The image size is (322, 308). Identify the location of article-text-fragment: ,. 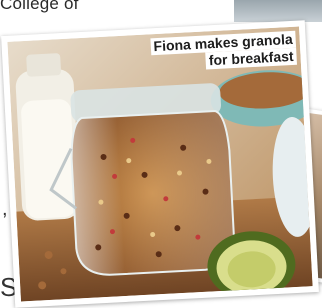
(5, 209).